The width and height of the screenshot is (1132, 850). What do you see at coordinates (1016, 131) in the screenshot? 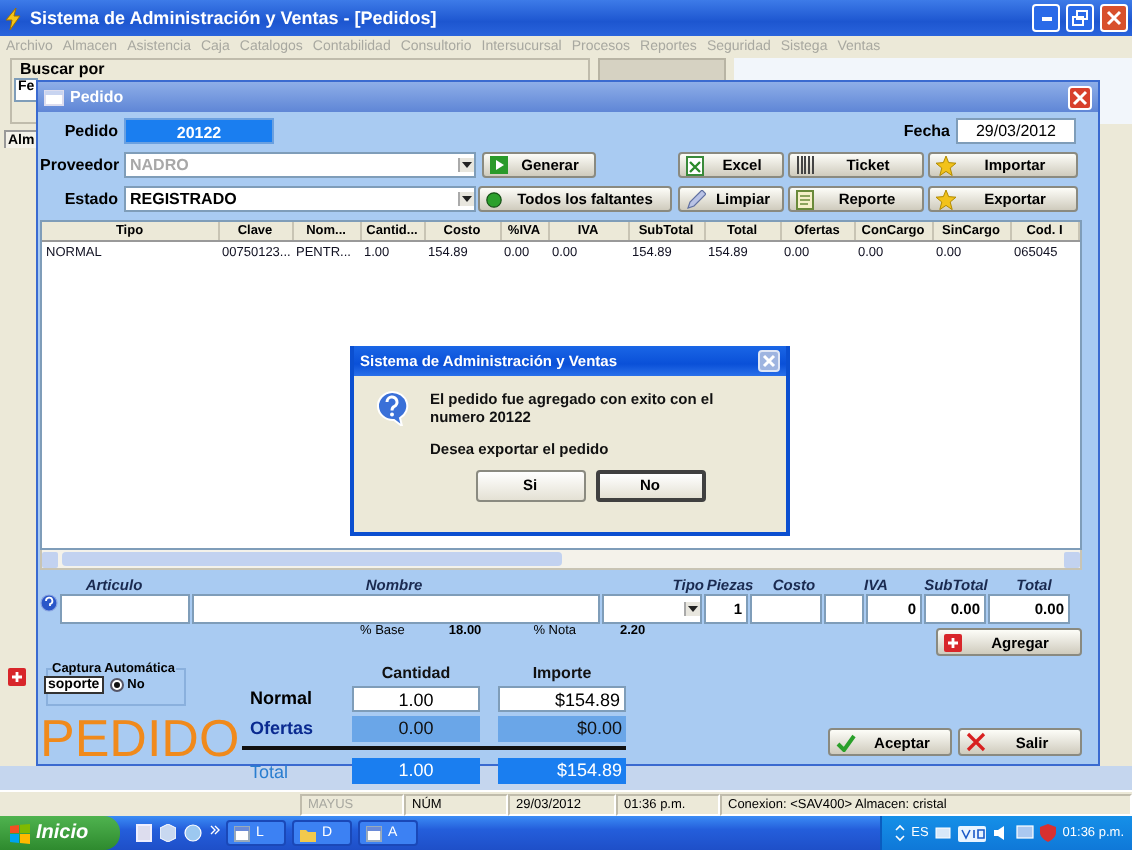
I see `date-field: 29/03/2012` at bounding box center [1016, 131].